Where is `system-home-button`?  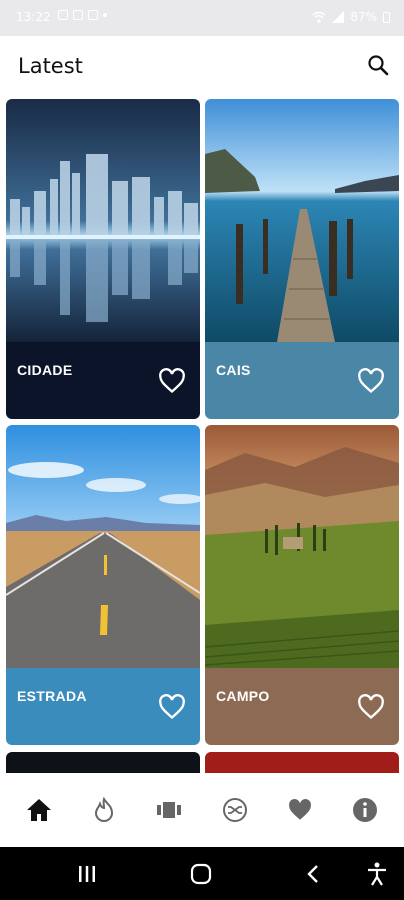 system-home-button is located at coordinates (201, 874).